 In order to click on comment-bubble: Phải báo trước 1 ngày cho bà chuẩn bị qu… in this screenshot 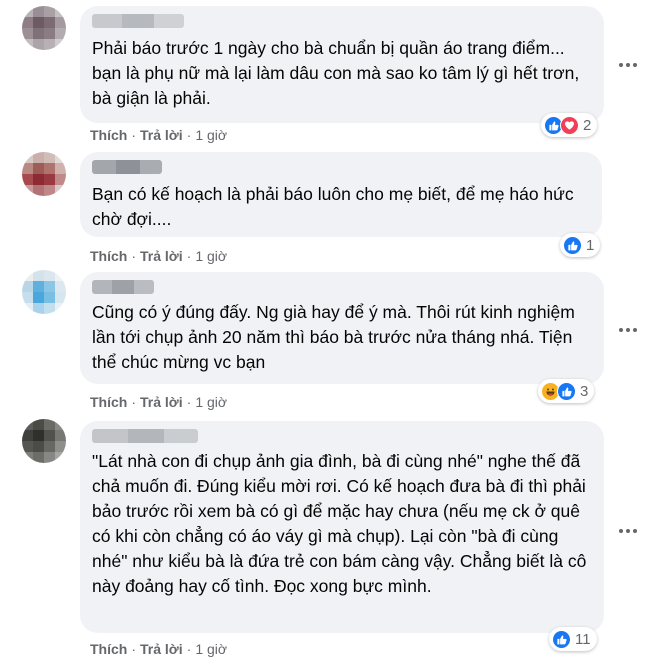, I will do `click(342, 64)`.